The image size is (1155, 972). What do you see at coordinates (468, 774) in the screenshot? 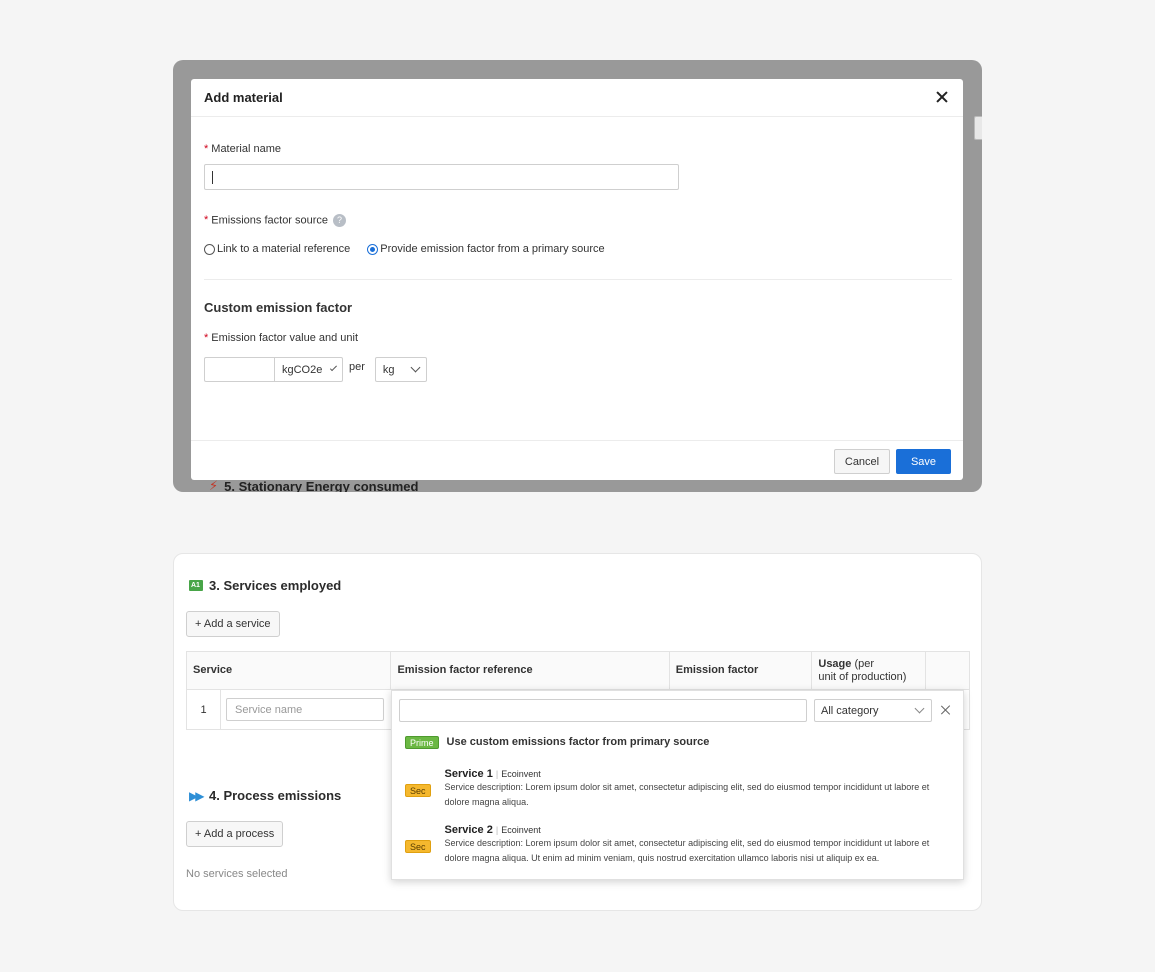
I see `service-option-name: Service 1` at bounding box center [468, 774].